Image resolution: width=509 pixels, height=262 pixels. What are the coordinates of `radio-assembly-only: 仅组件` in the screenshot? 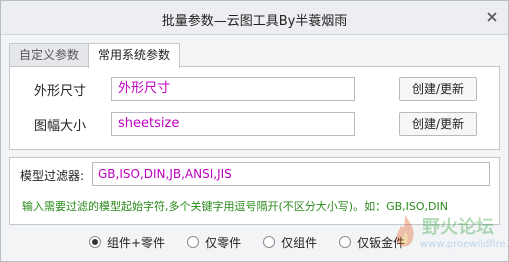 It's located at (290, 242).